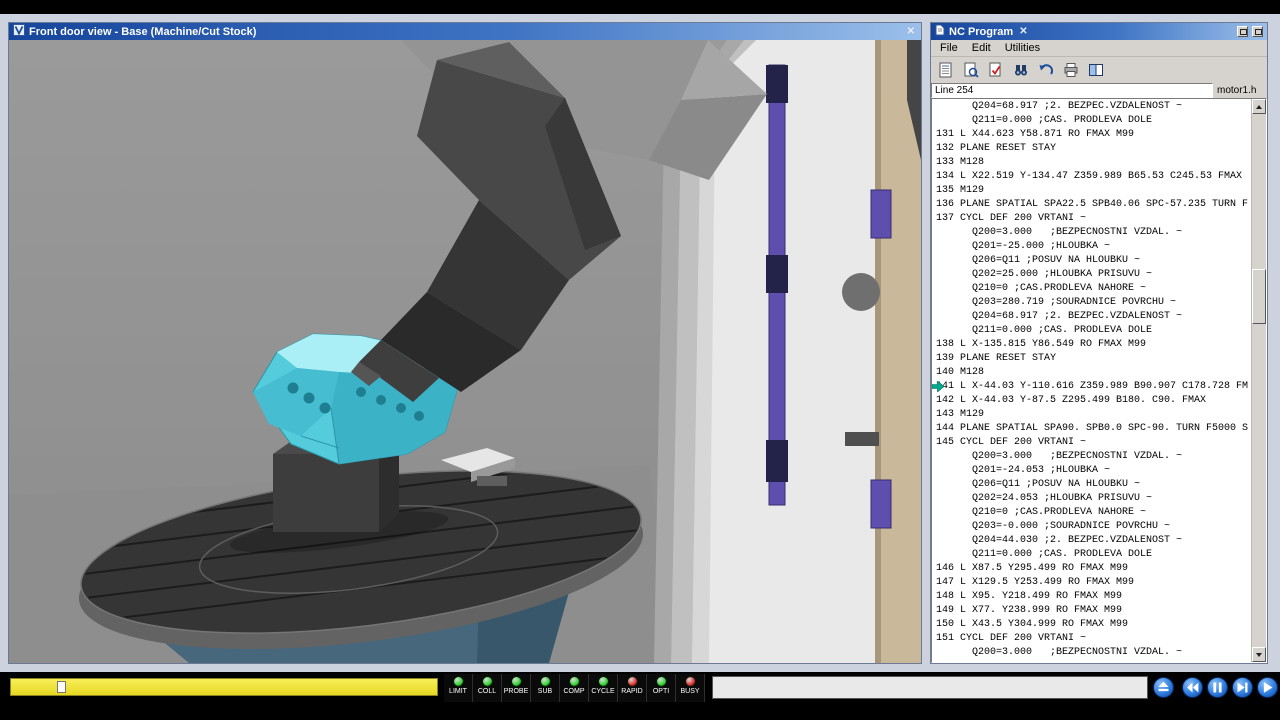 The width and height of the screenshot is (1280, 720). Describe the element at coordinates (911, 31) in the screenshot. I see `view-window-close-button: ✕` at that location.